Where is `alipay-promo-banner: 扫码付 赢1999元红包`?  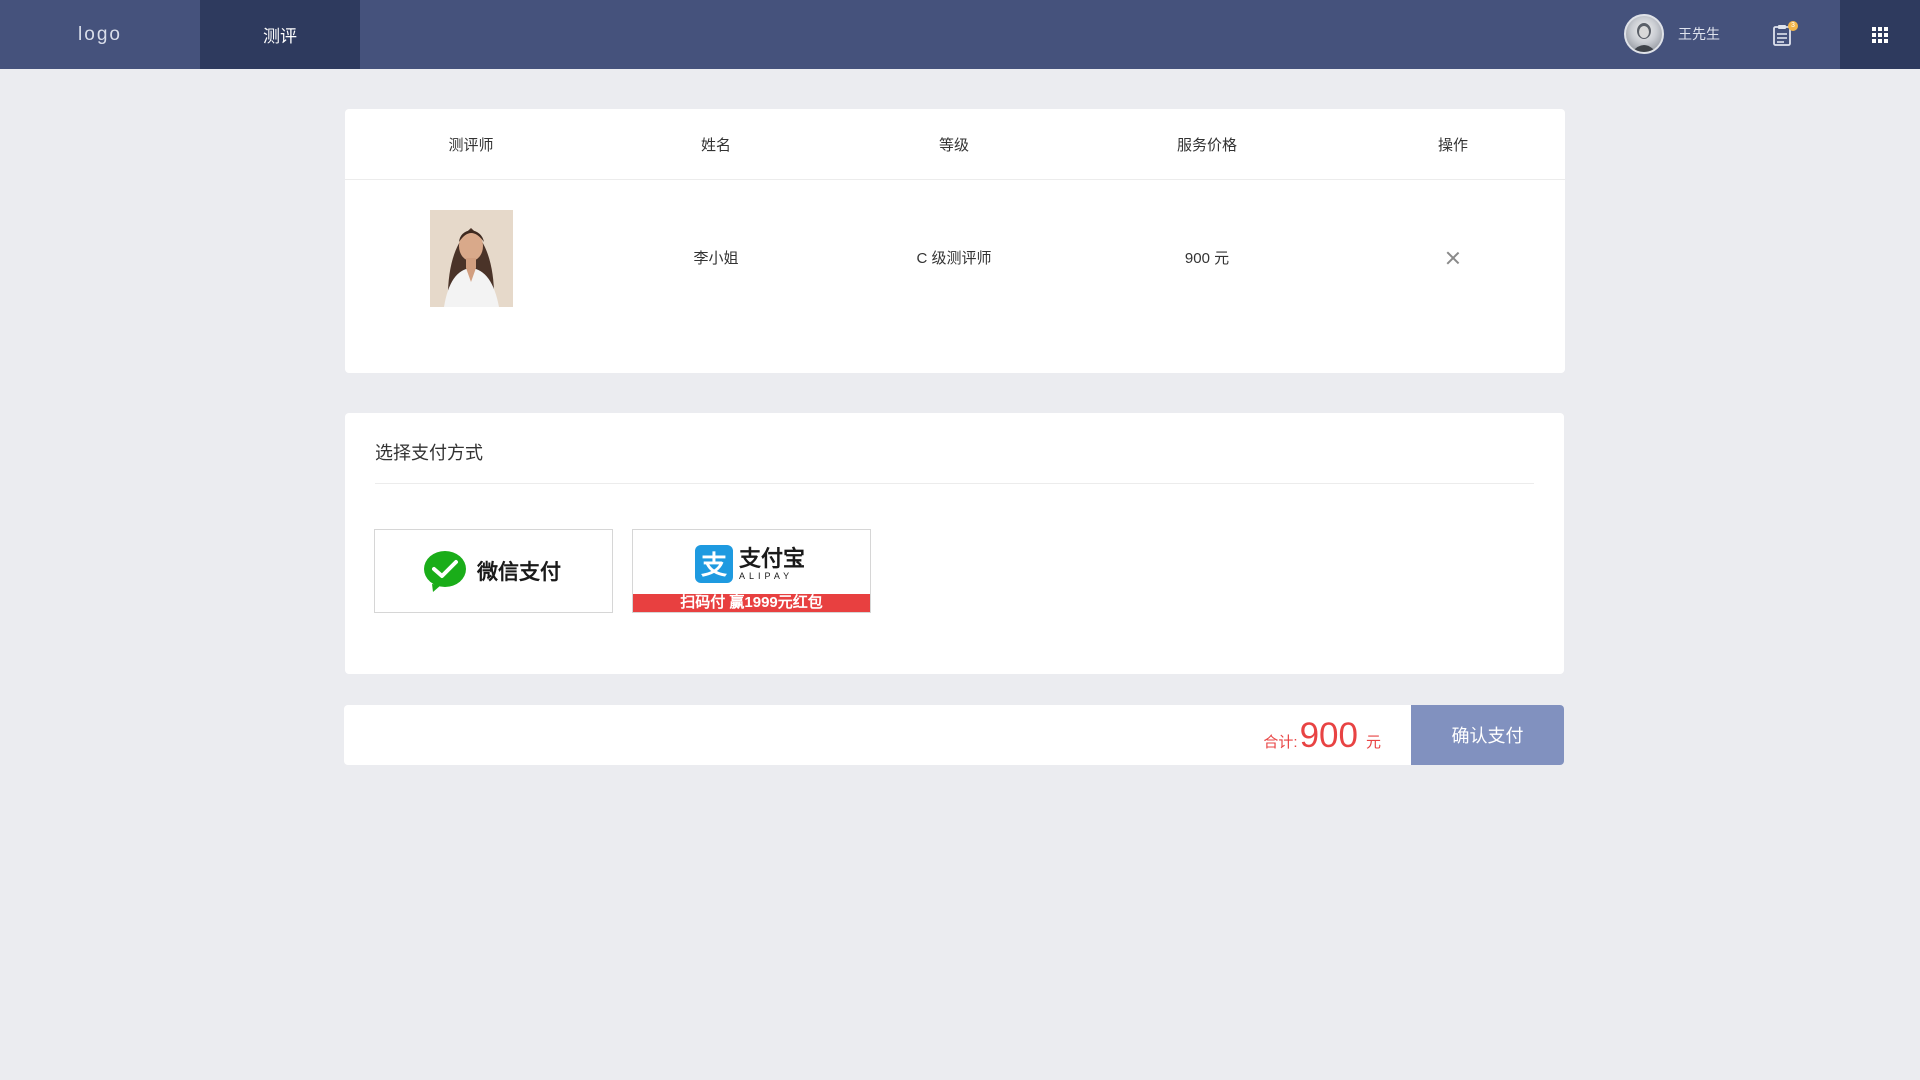 alipay-promo-banner: 扫码付 赢1999元红包 is located at coordinates (751, 603).